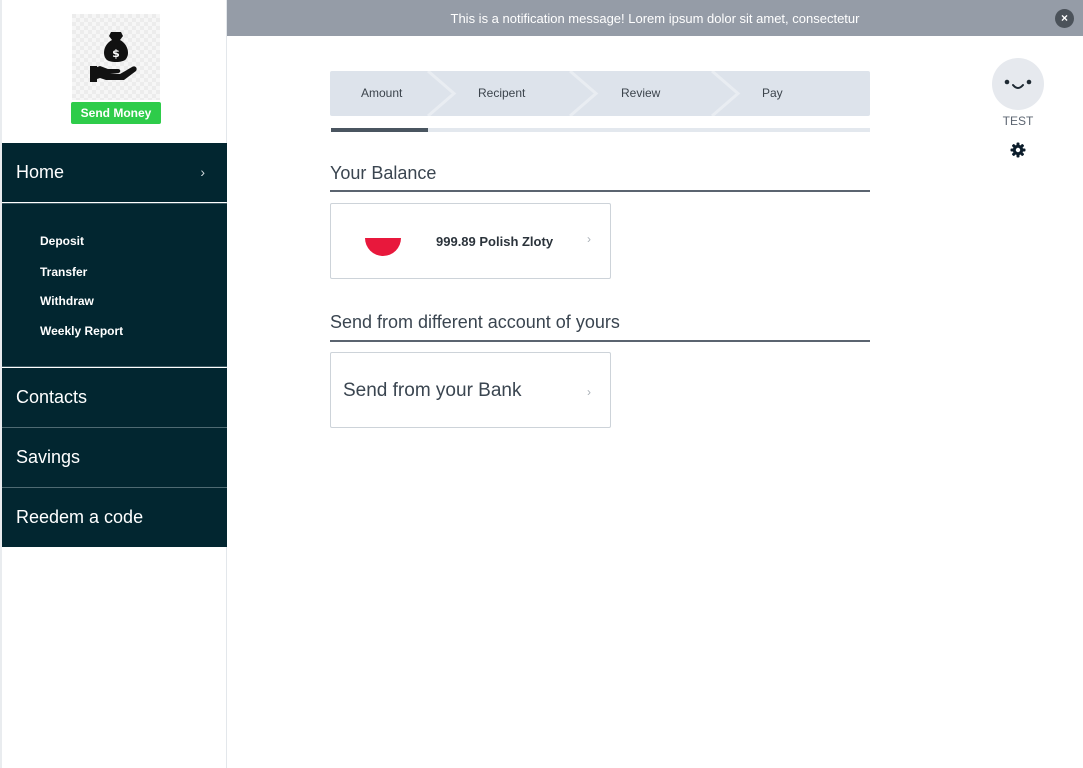  Describe the element at coordinates (48, 457) in the screenshot. I see `sidebar-item-label: Savings` at that location.